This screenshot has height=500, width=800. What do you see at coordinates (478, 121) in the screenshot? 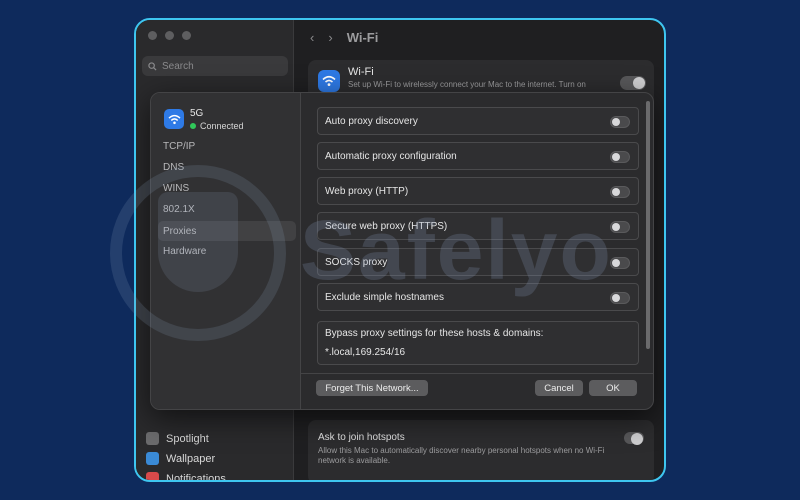
I see `proxy-option-auto-discovery: Auto proxy discovery` at bounding box center [478, 121].